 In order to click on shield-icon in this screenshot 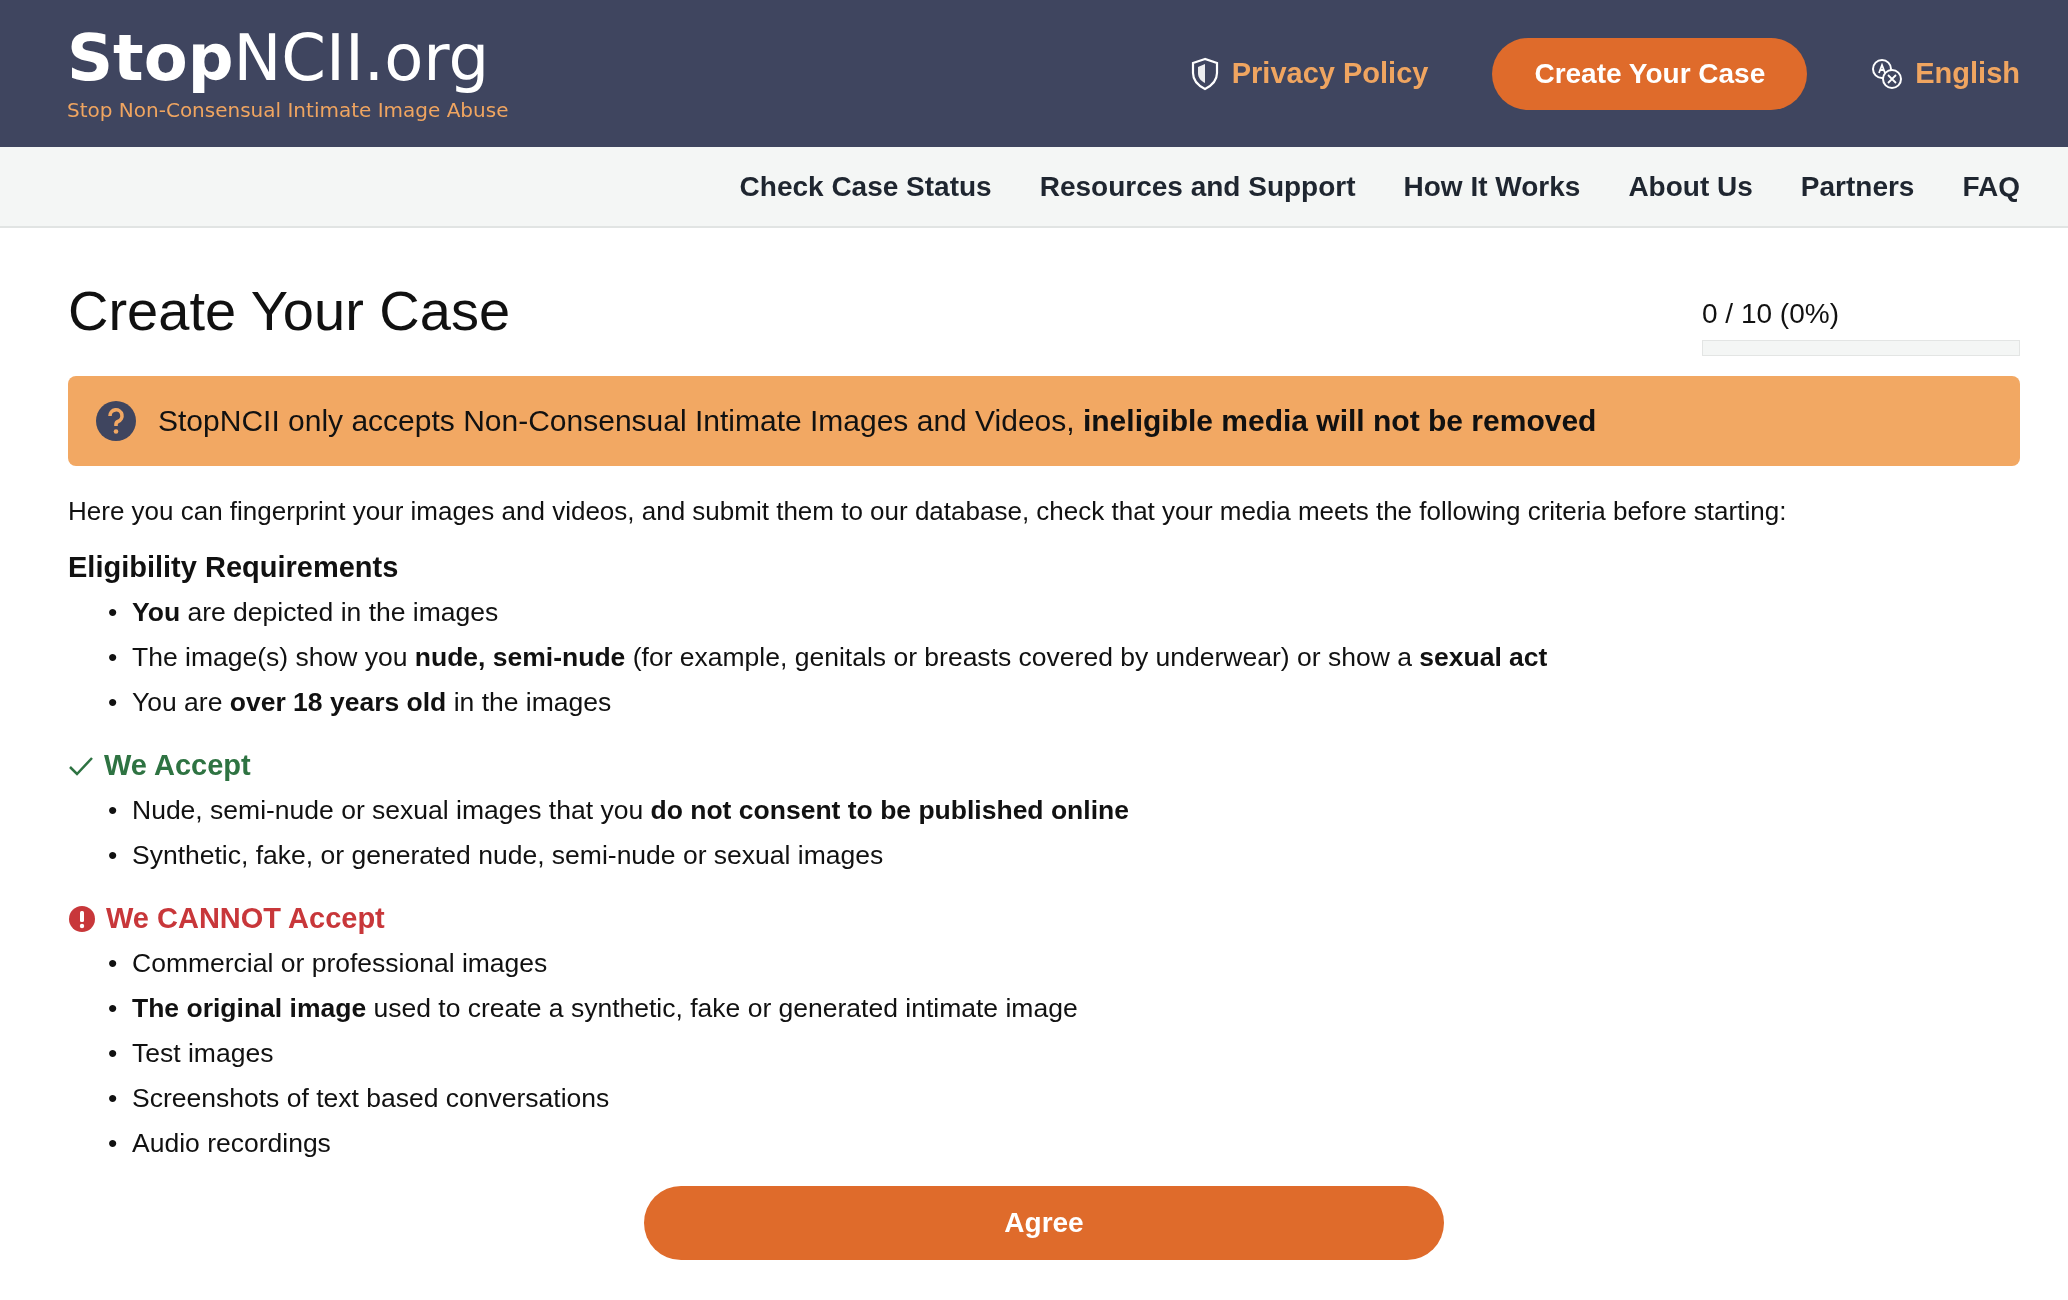, I will do `click(1204, 73)`.